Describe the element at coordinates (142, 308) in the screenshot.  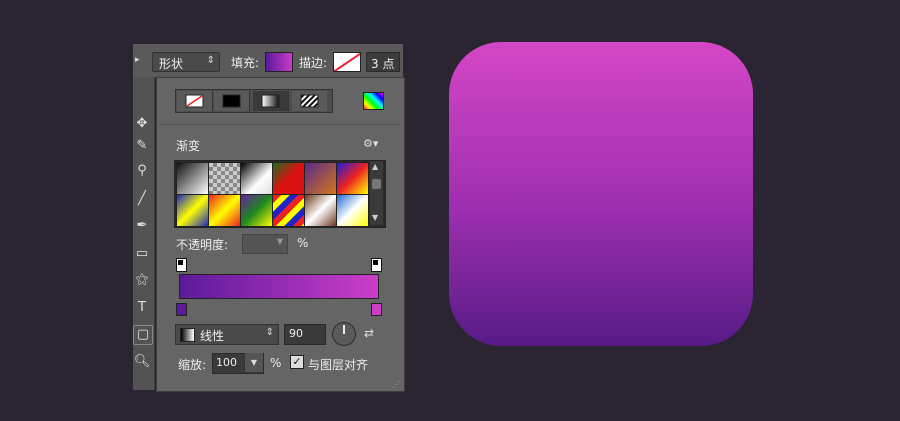
I see `type-icon: T` at that location.